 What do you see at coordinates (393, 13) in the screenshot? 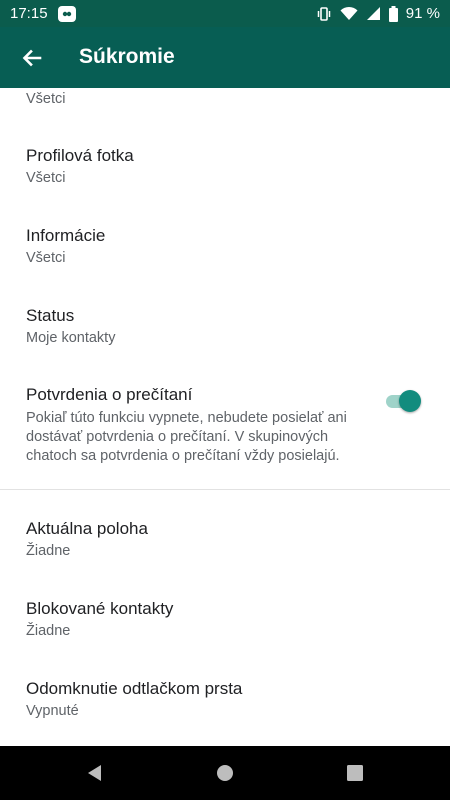
I see `battery-icon` at bounding box center [393, 13].